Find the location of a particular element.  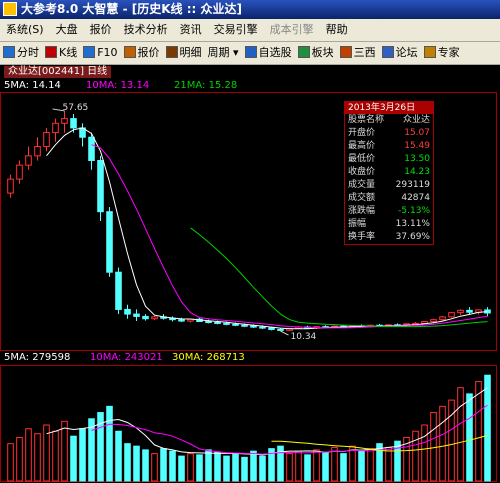

menu-bar: 系统(S) 大盘 报价 技术分析 资讯 交易引擎 成本引擎 帮助 is located at coordinates (250, 30).